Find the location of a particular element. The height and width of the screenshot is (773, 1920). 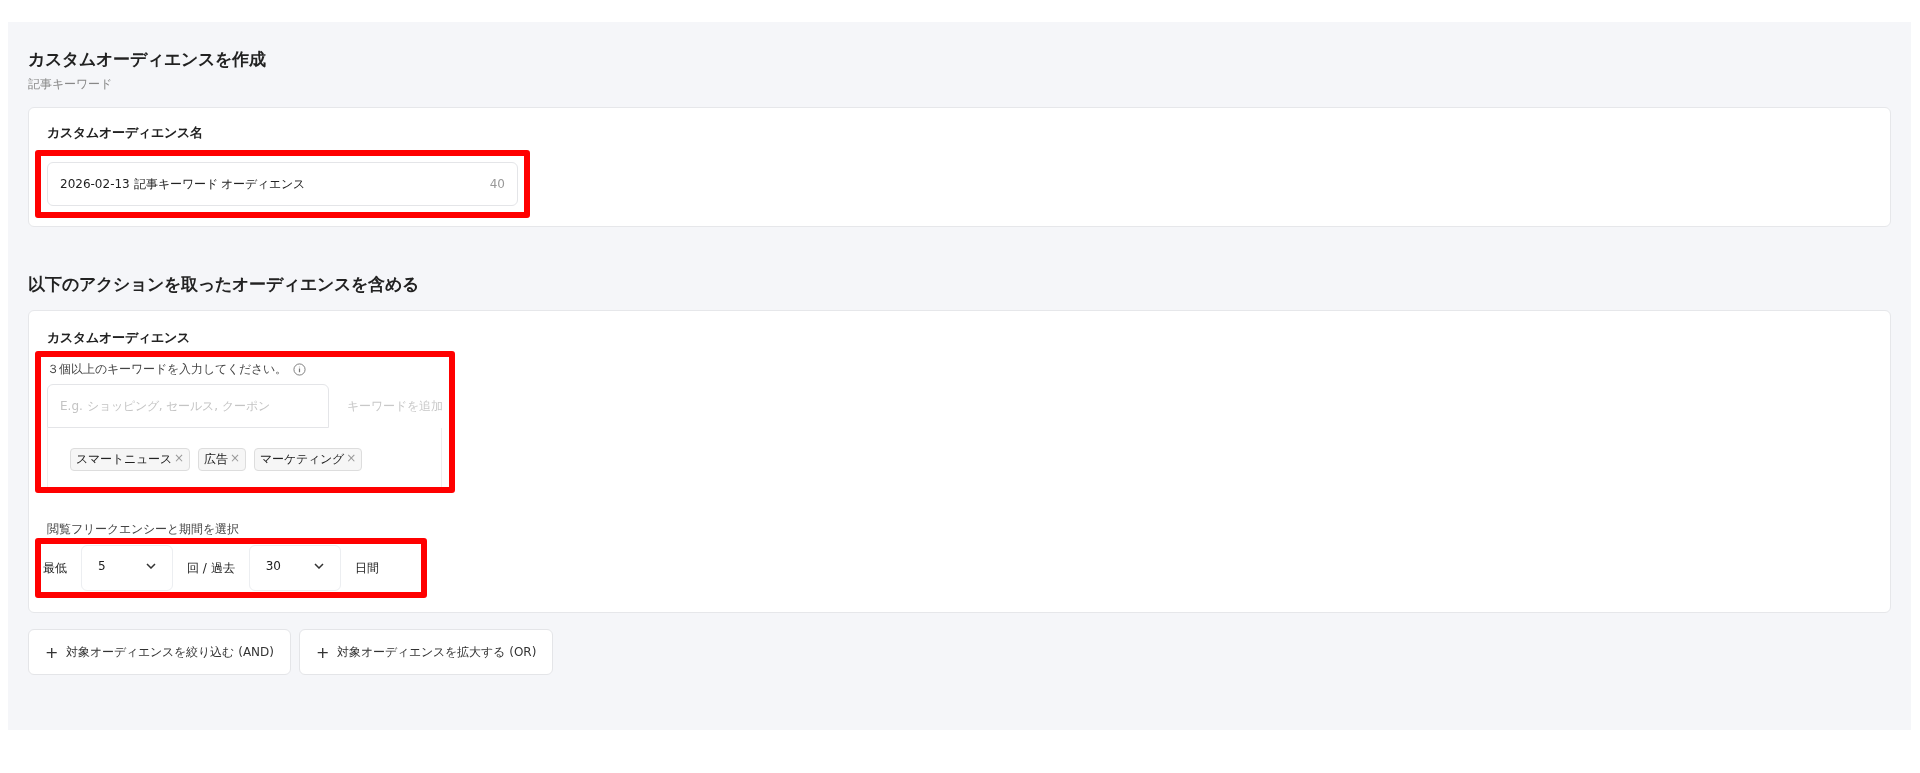

field-label: カスタムオーディエンス名 is located at coordinates (125, 133).